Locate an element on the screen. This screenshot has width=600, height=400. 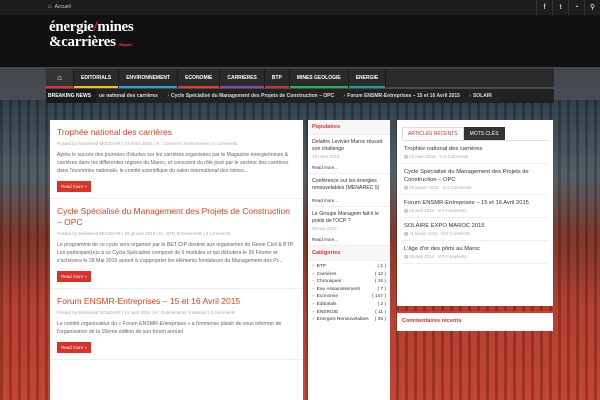
tab-recent-articles: ARTICLES RÉCENTS is located at coordinates (433, 133).